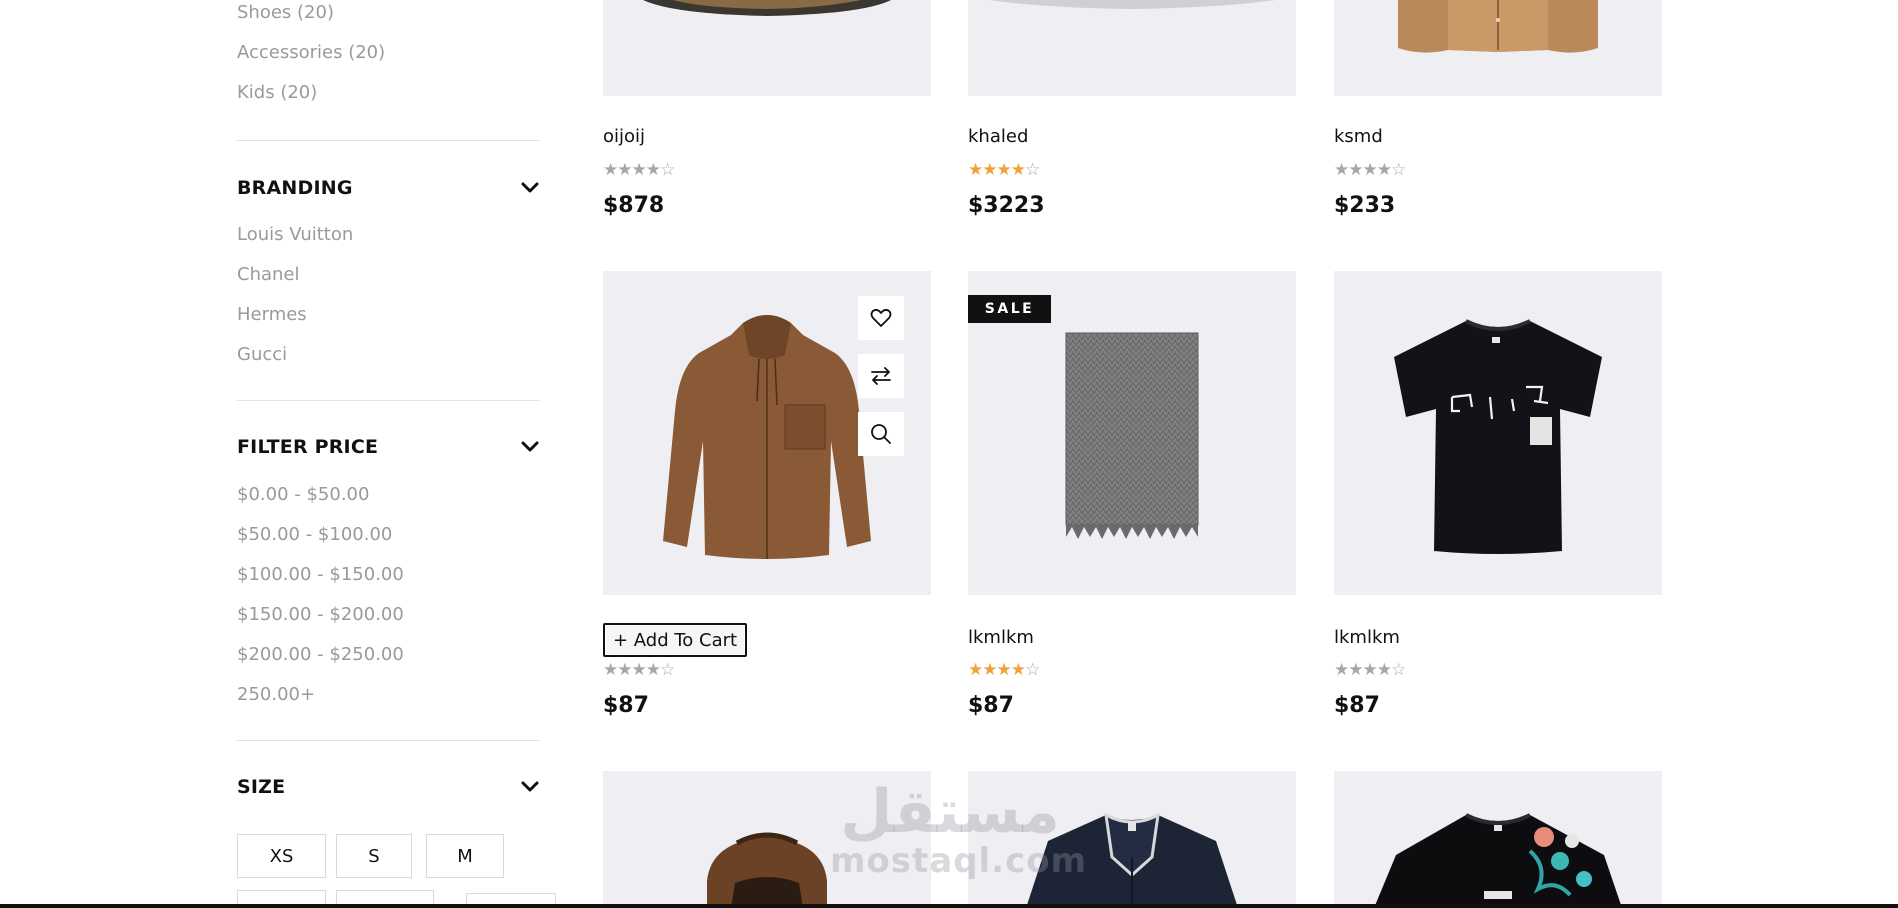 The width and height of the screenshot is (1898, 908). I want to click on quick-view-button, so click(881, 434).